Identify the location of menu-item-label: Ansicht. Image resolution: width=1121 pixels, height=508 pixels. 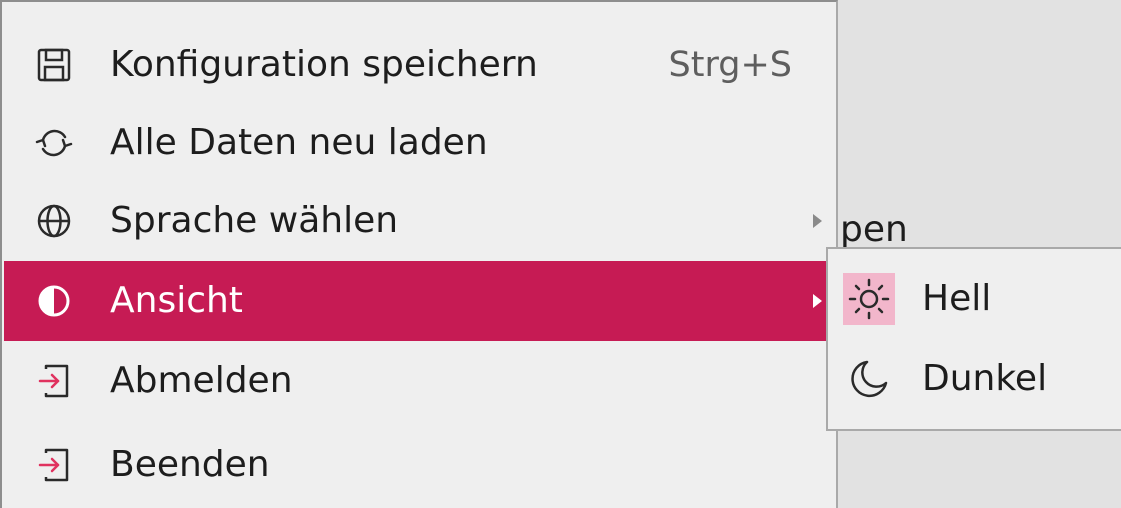
(176, 300).